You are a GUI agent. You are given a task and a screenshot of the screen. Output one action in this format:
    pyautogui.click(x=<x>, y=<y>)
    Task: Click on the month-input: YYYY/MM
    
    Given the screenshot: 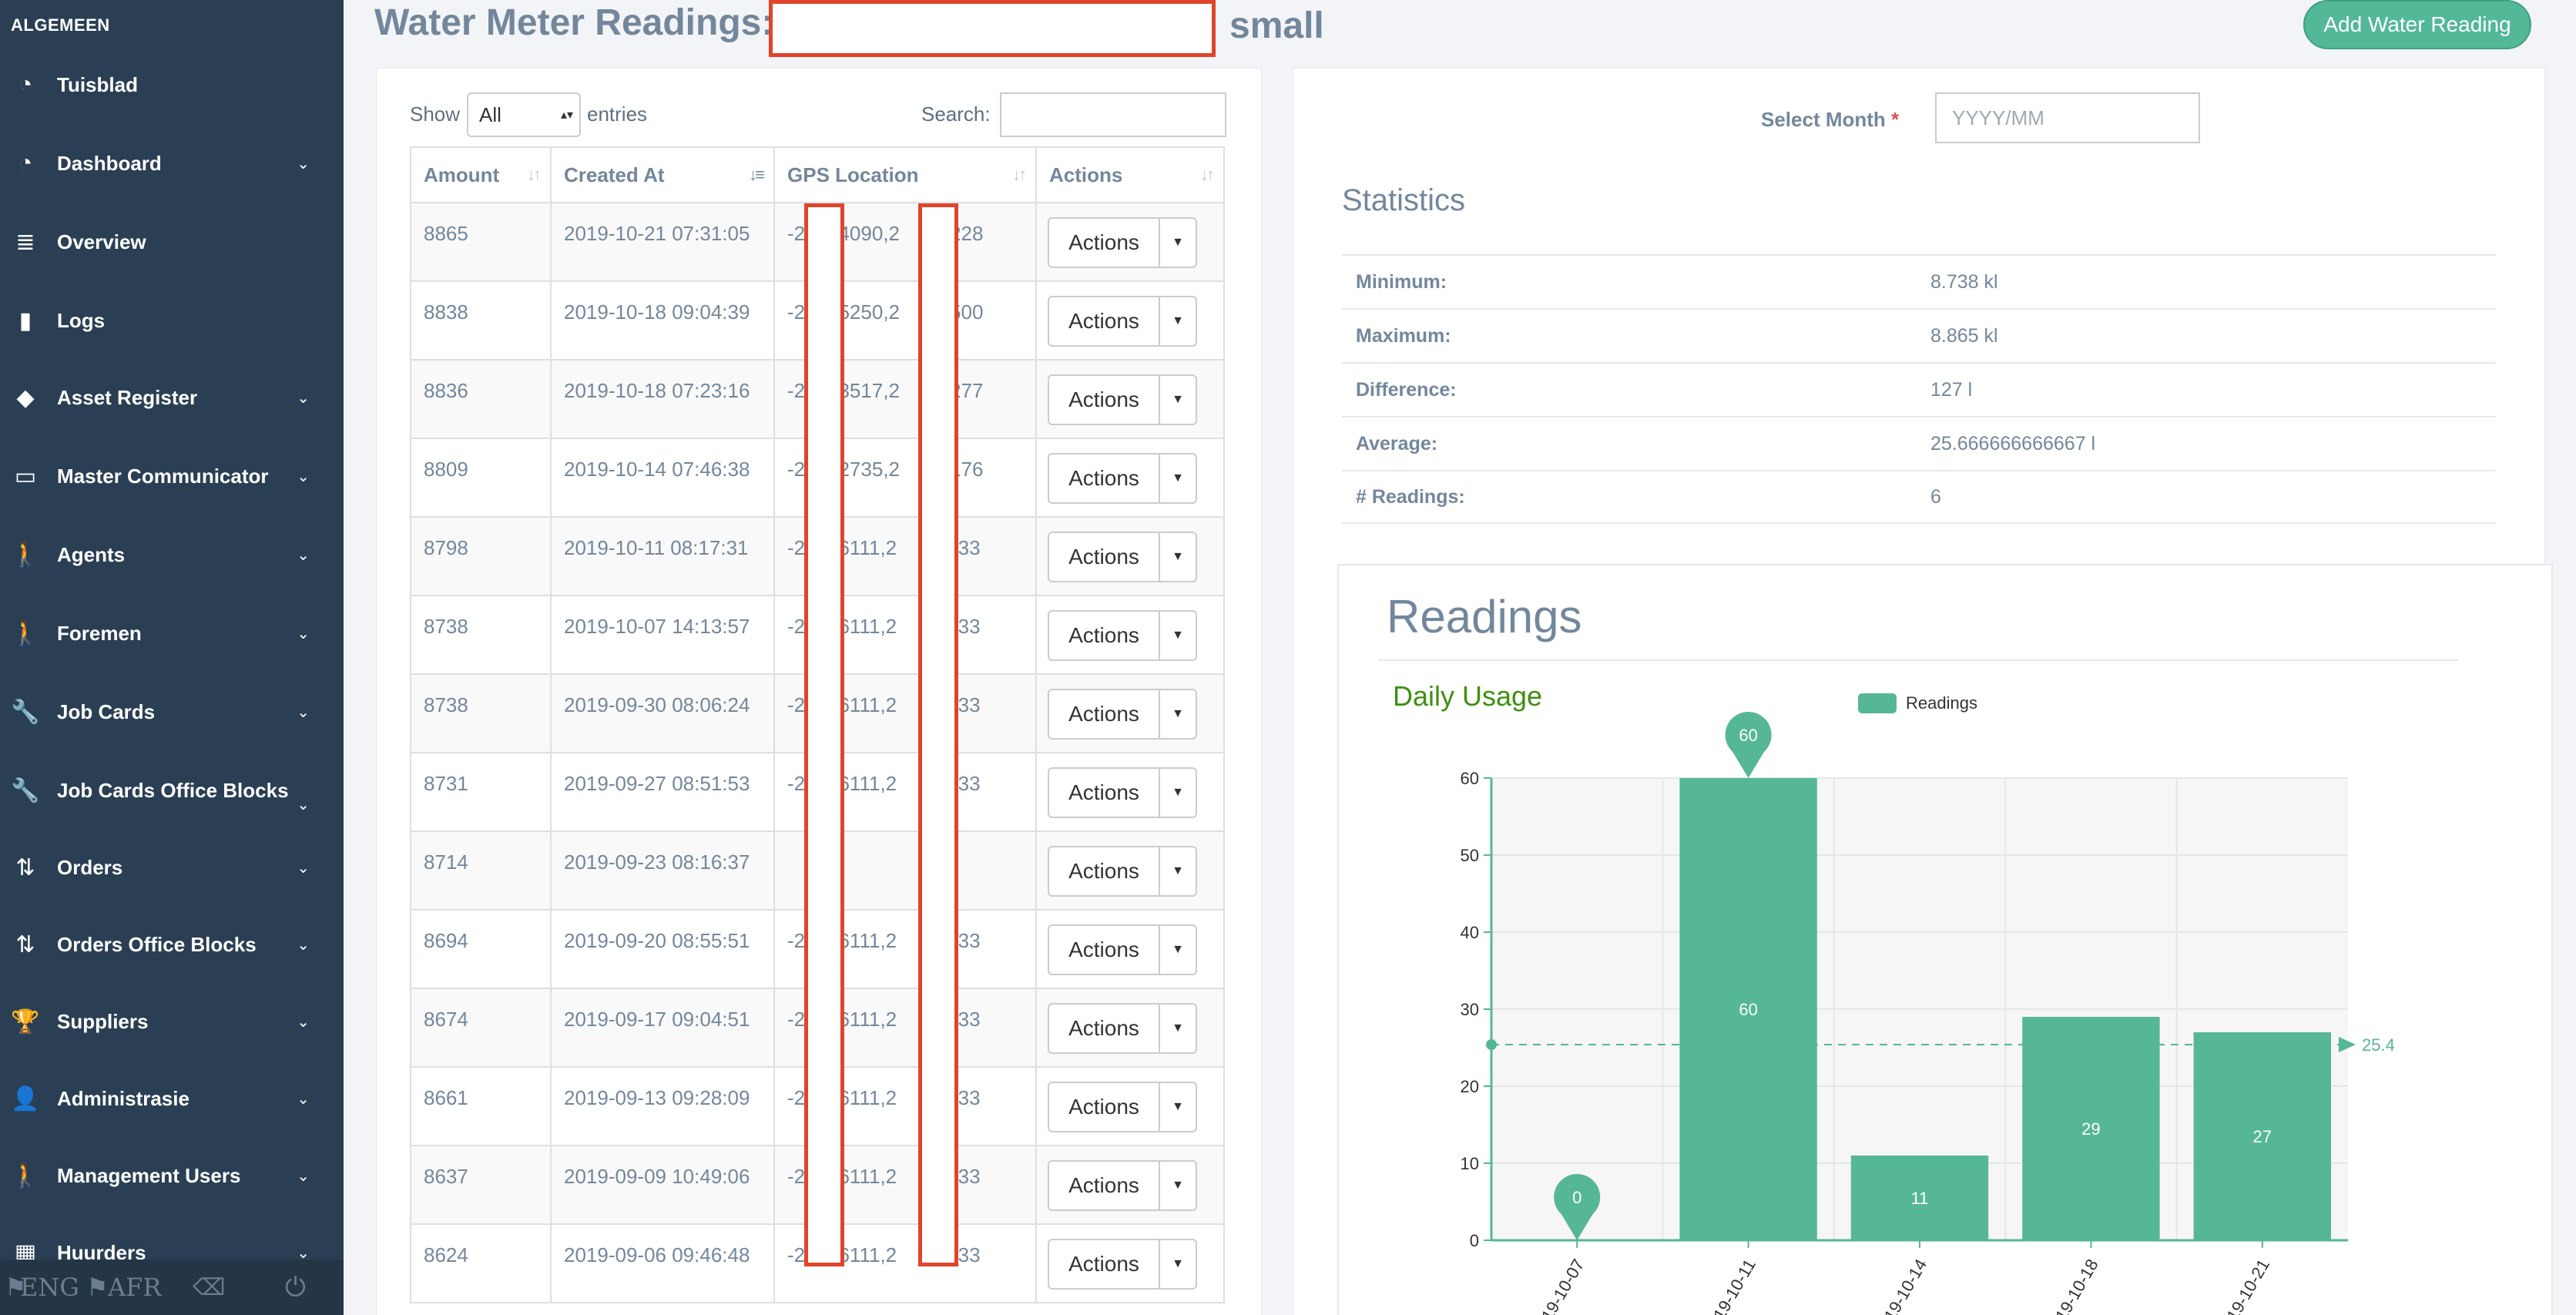 What is the action you would take?
    pyautogui.click(x=2067, y=117)
    